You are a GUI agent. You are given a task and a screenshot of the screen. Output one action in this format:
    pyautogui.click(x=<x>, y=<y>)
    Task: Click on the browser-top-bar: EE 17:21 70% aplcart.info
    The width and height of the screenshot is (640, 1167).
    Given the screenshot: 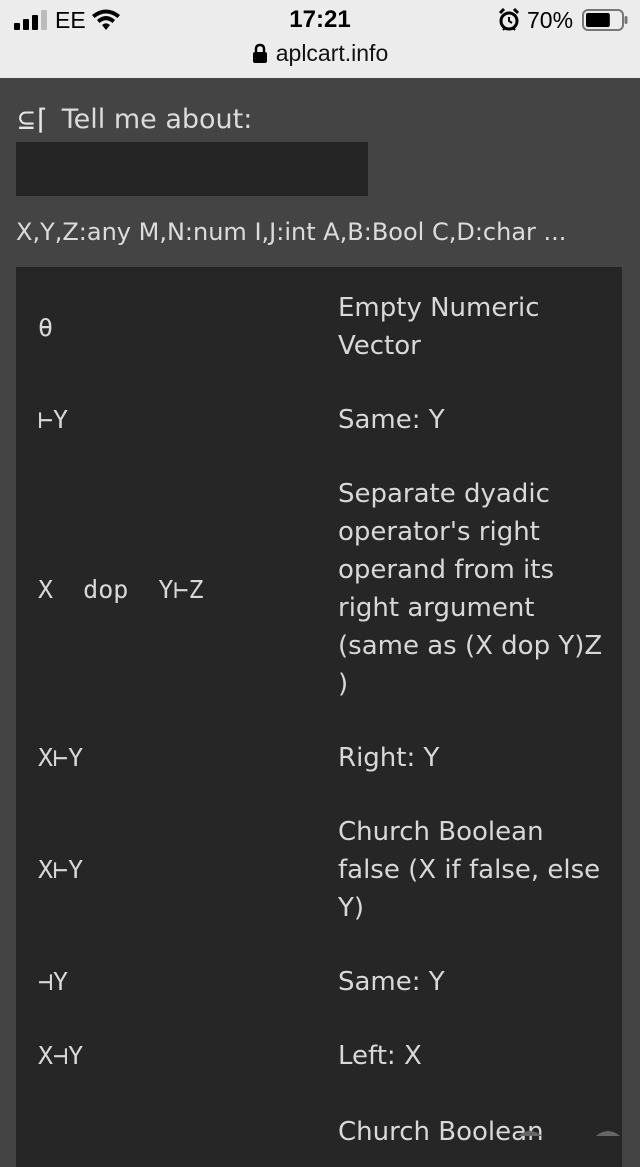 What is the action you would take?
    pyautogui.click(x=320, y=39)
    